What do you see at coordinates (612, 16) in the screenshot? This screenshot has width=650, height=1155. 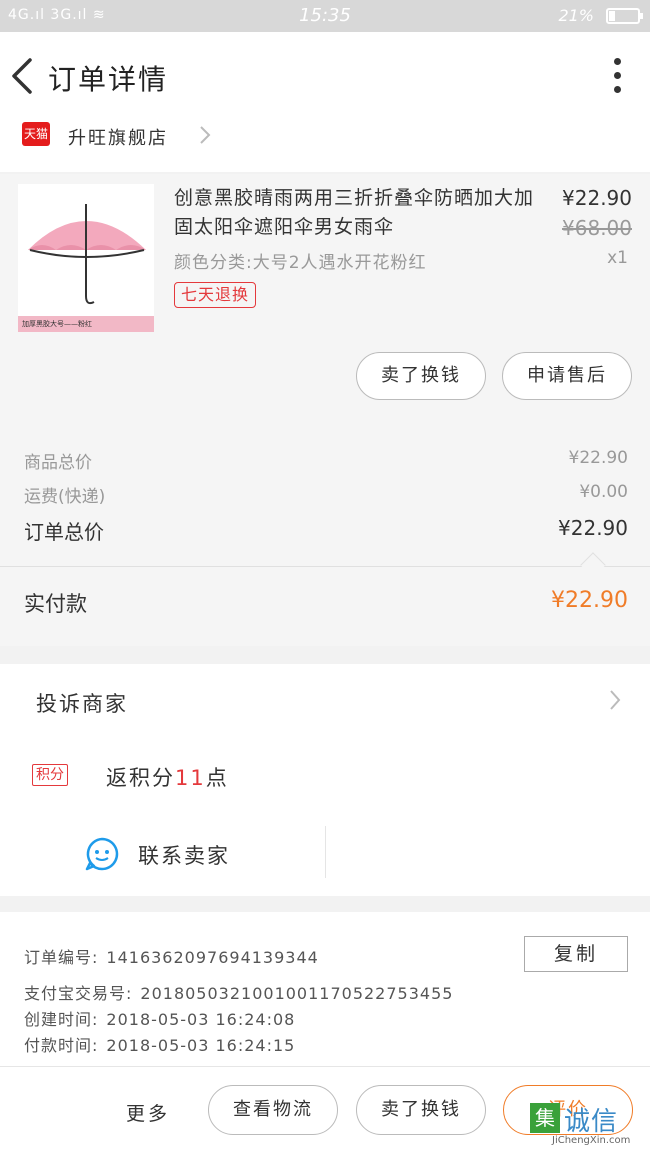 I see `battery-fill` at bounding box center [612, 16].